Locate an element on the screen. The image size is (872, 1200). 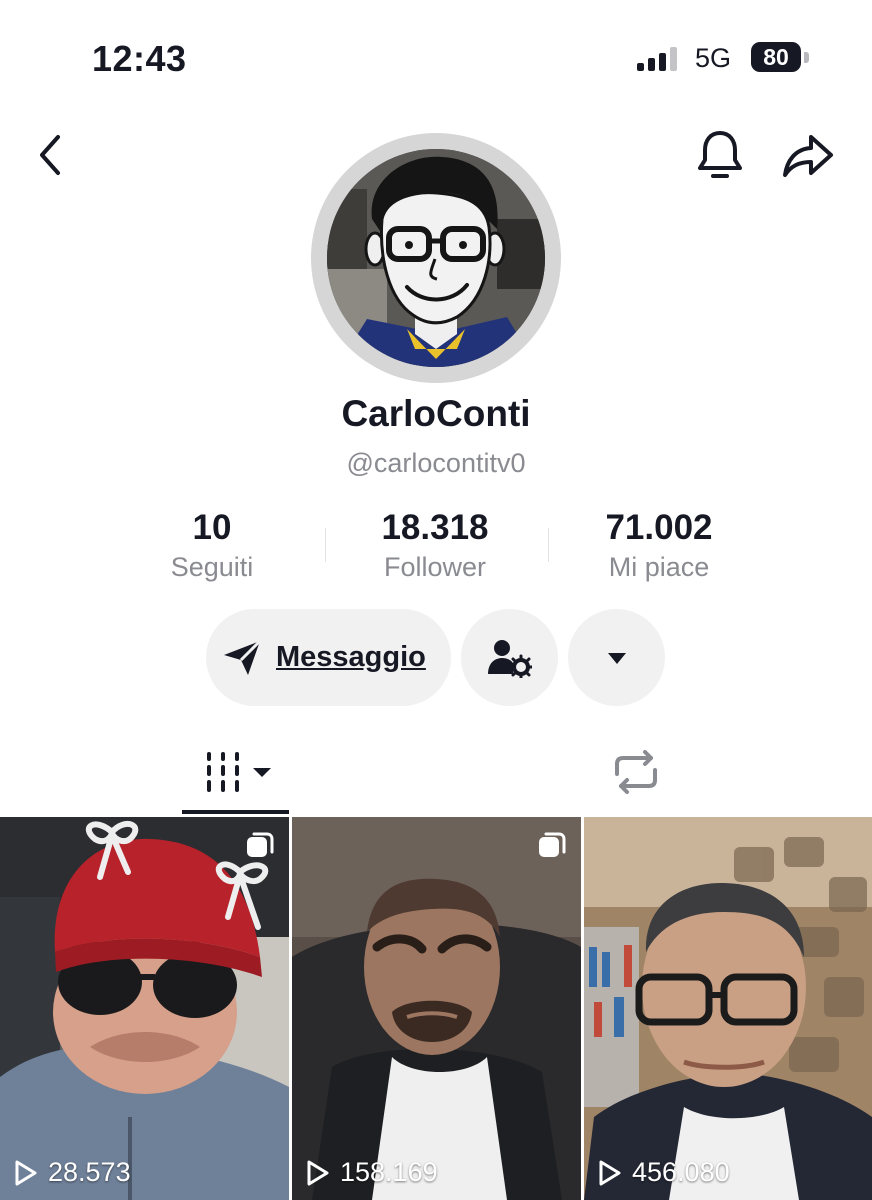
view-count: 28.573 is located at coordinates (72, 1172).